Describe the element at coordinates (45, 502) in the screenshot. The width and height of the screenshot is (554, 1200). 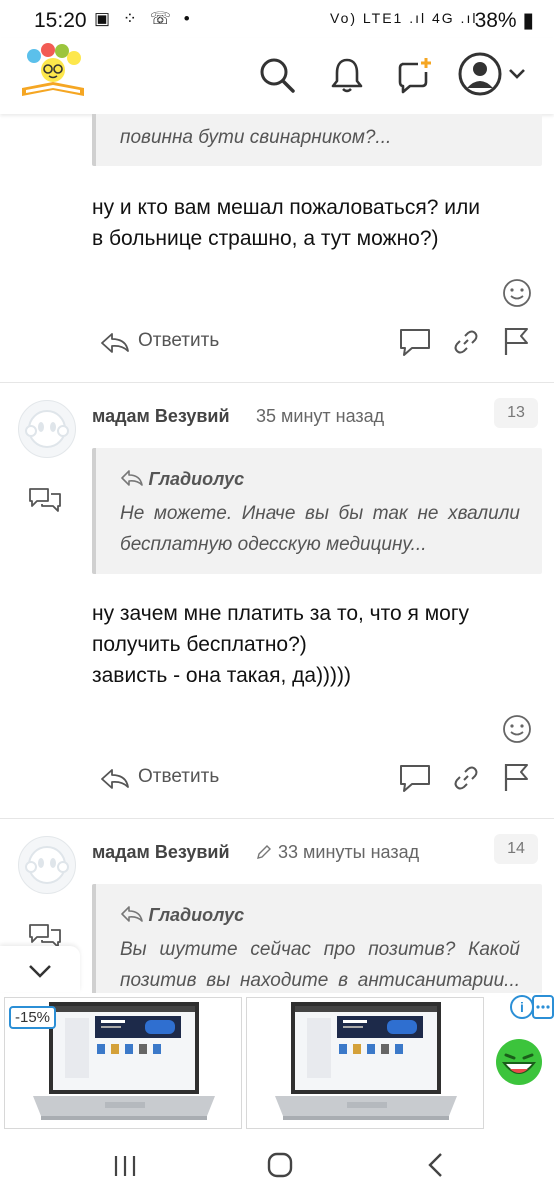
I see `replies-icon` at that location.